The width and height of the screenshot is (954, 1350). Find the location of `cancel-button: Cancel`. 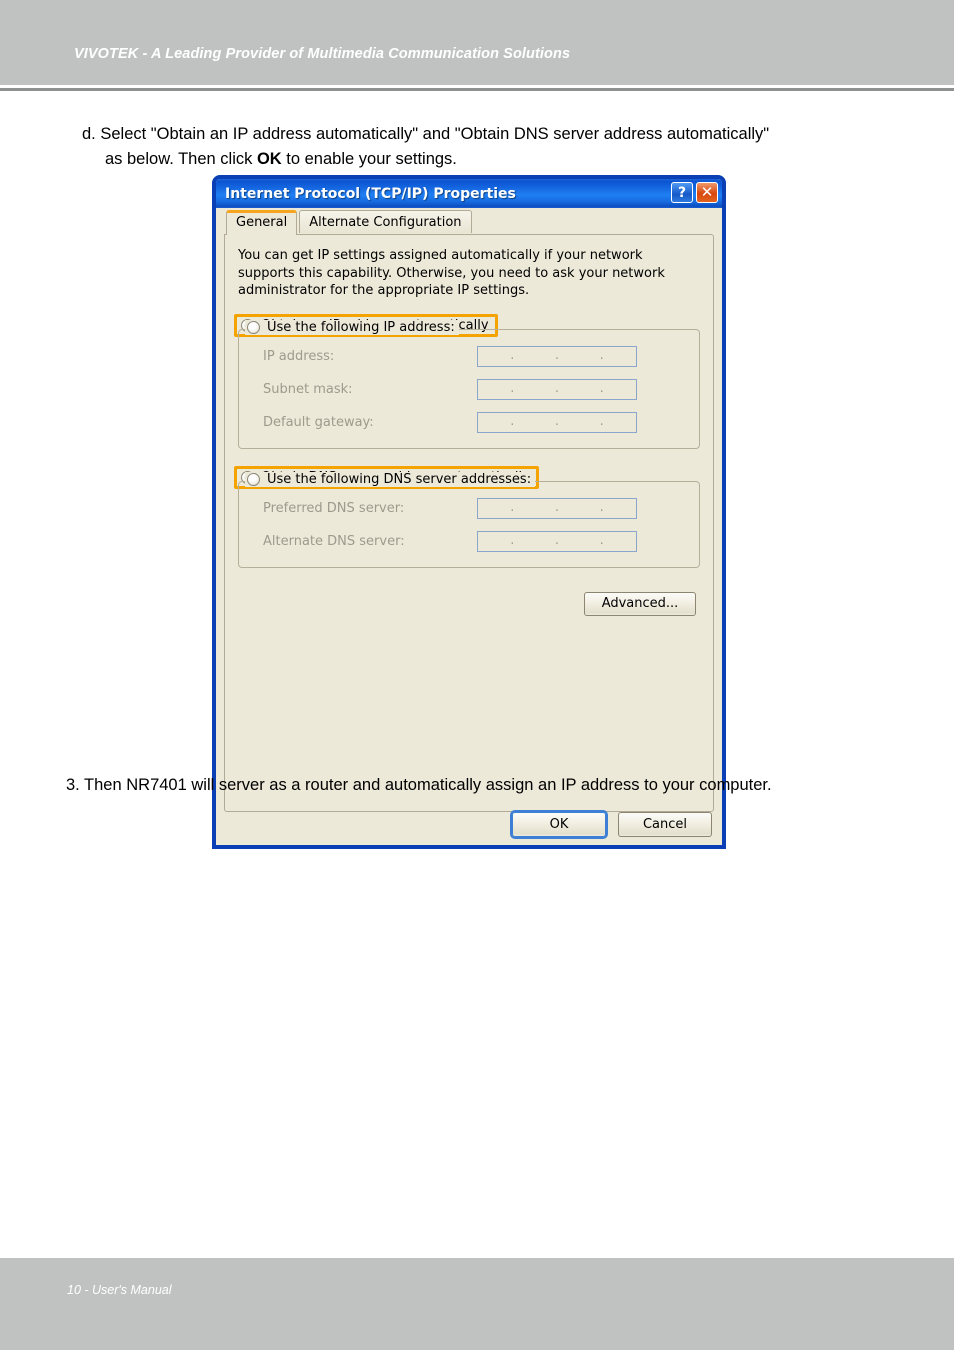

cancel-button: Cancel is located at coordinates (665, 824).